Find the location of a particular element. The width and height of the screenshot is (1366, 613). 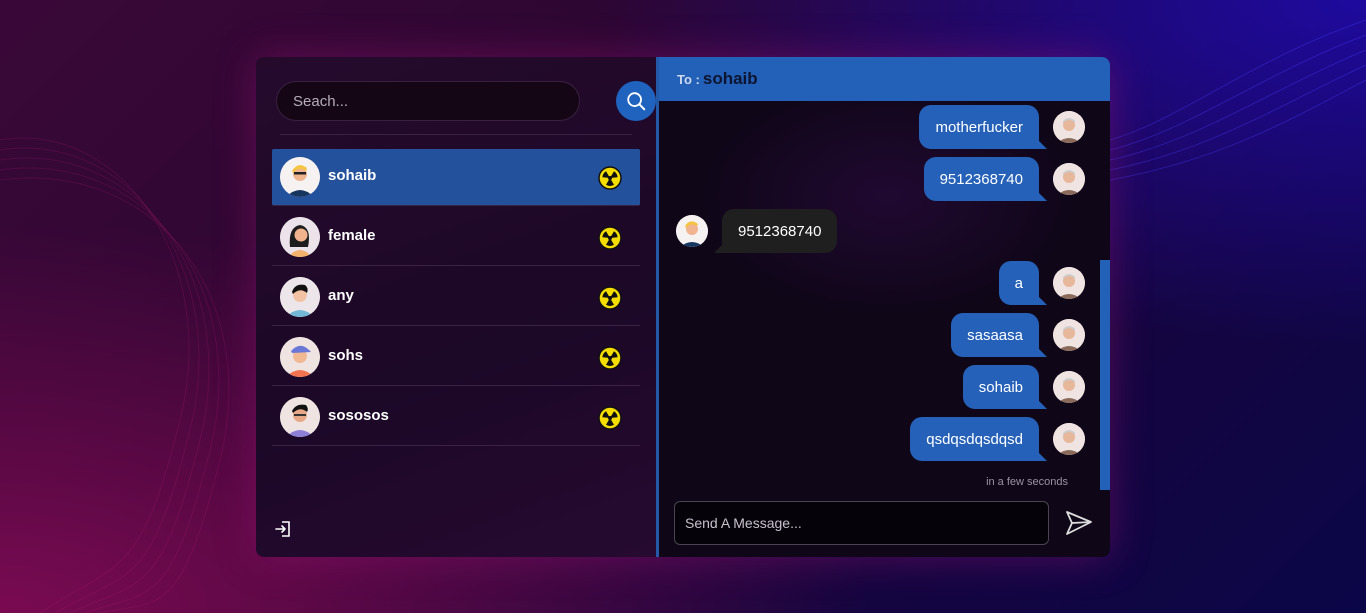

message-sent: sasaasa is located at coordinates (1018, 335).